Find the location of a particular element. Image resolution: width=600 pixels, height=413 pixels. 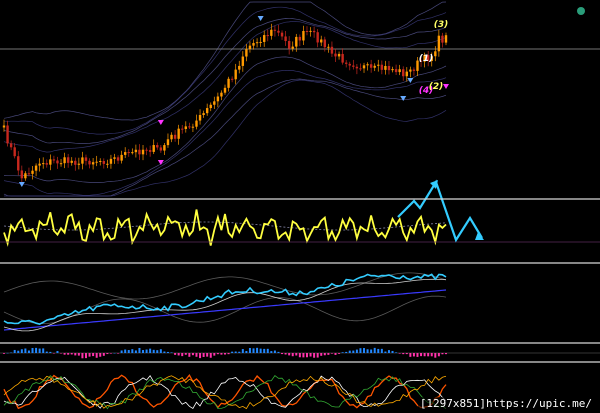

histogram-panel is located at coordinates (300, 353).